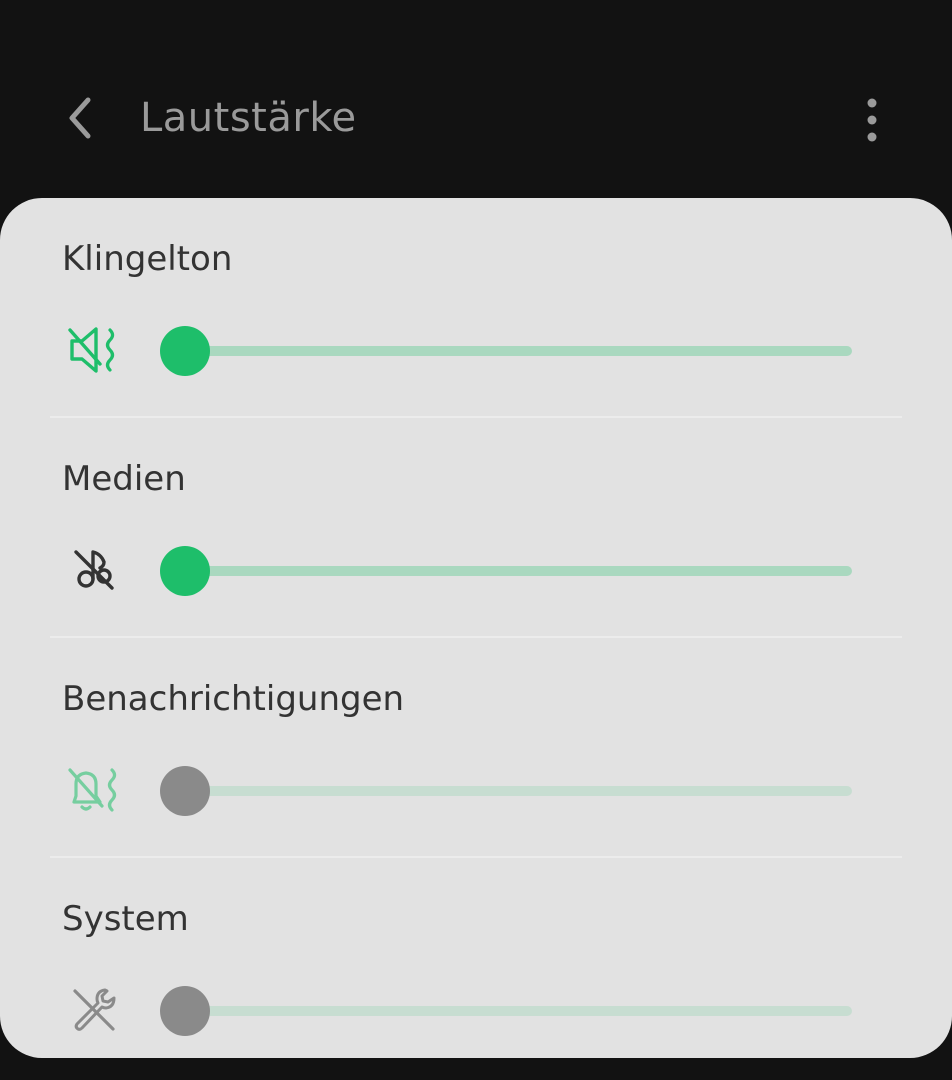 The image size is (952, 1080). I want to click on system-mute-button, so click(94, 1010).